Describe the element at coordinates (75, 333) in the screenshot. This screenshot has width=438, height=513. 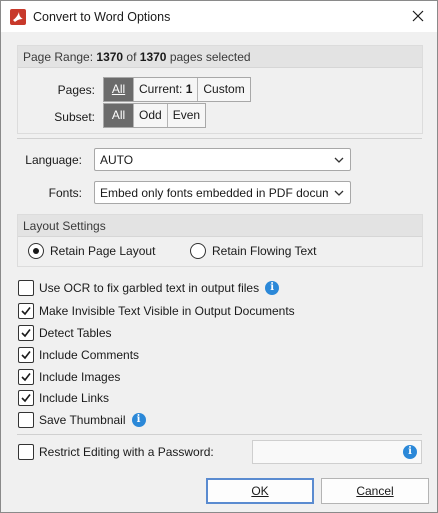
I see `detect-tables-label: Detect Tables` at that location.